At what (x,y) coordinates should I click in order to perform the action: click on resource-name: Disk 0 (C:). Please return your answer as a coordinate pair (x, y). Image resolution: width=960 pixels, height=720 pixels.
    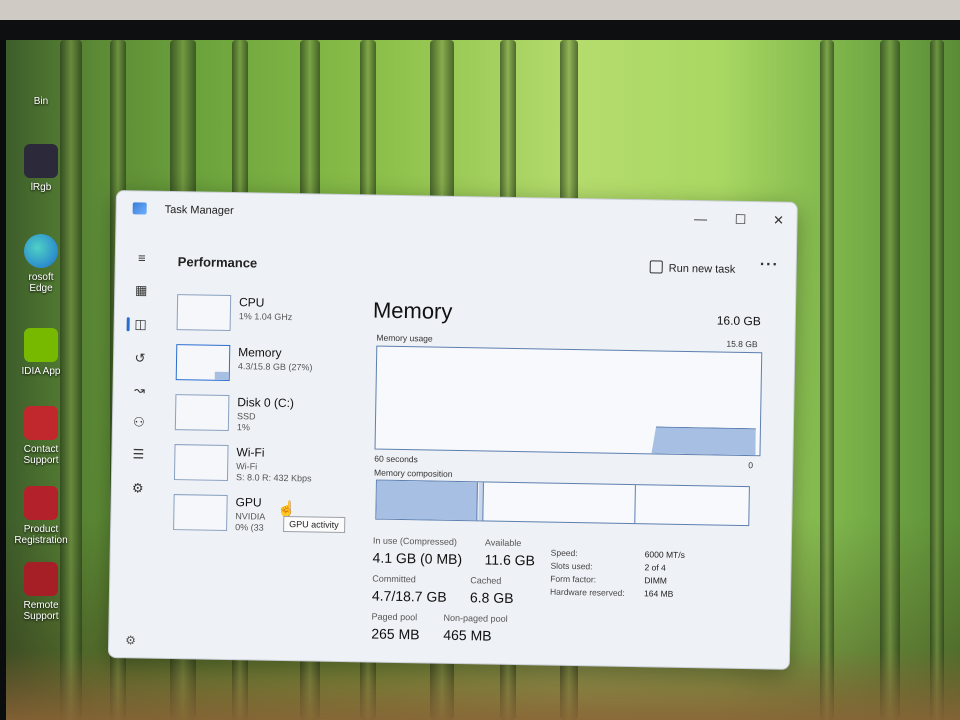
    Looking at the image, I should click on (266, 403).